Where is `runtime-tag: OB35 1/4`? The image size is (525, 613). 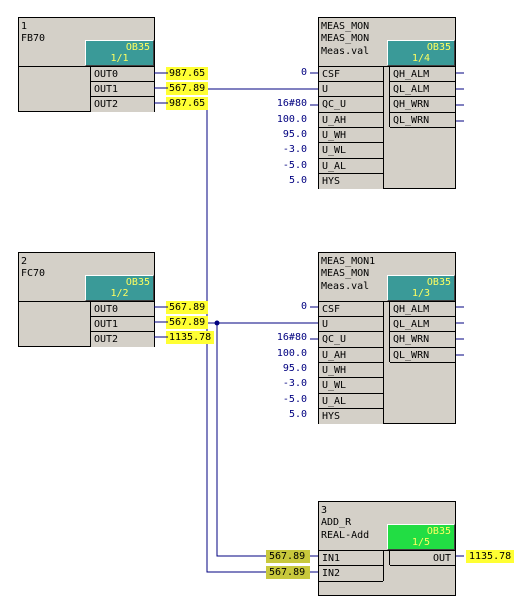 runtime-tag: OB35 1/4 is located at coordinates (421, 53).